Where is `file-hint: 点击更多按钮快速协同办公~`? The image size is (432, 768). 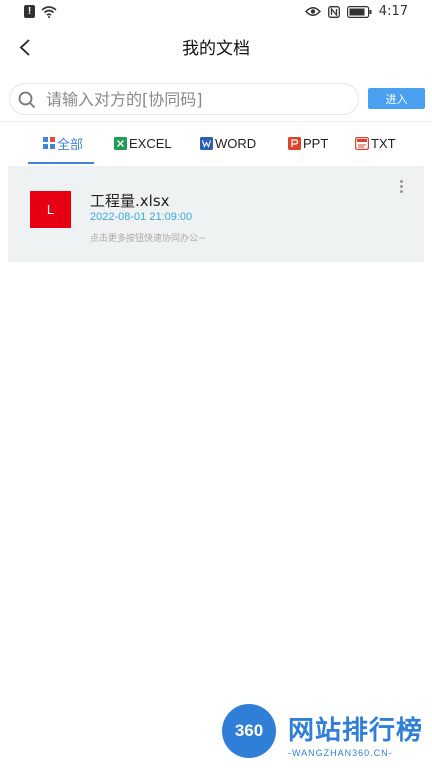
file-hint: 点击更多按钮快速协同办公~ is located at coordinates (148, 239).